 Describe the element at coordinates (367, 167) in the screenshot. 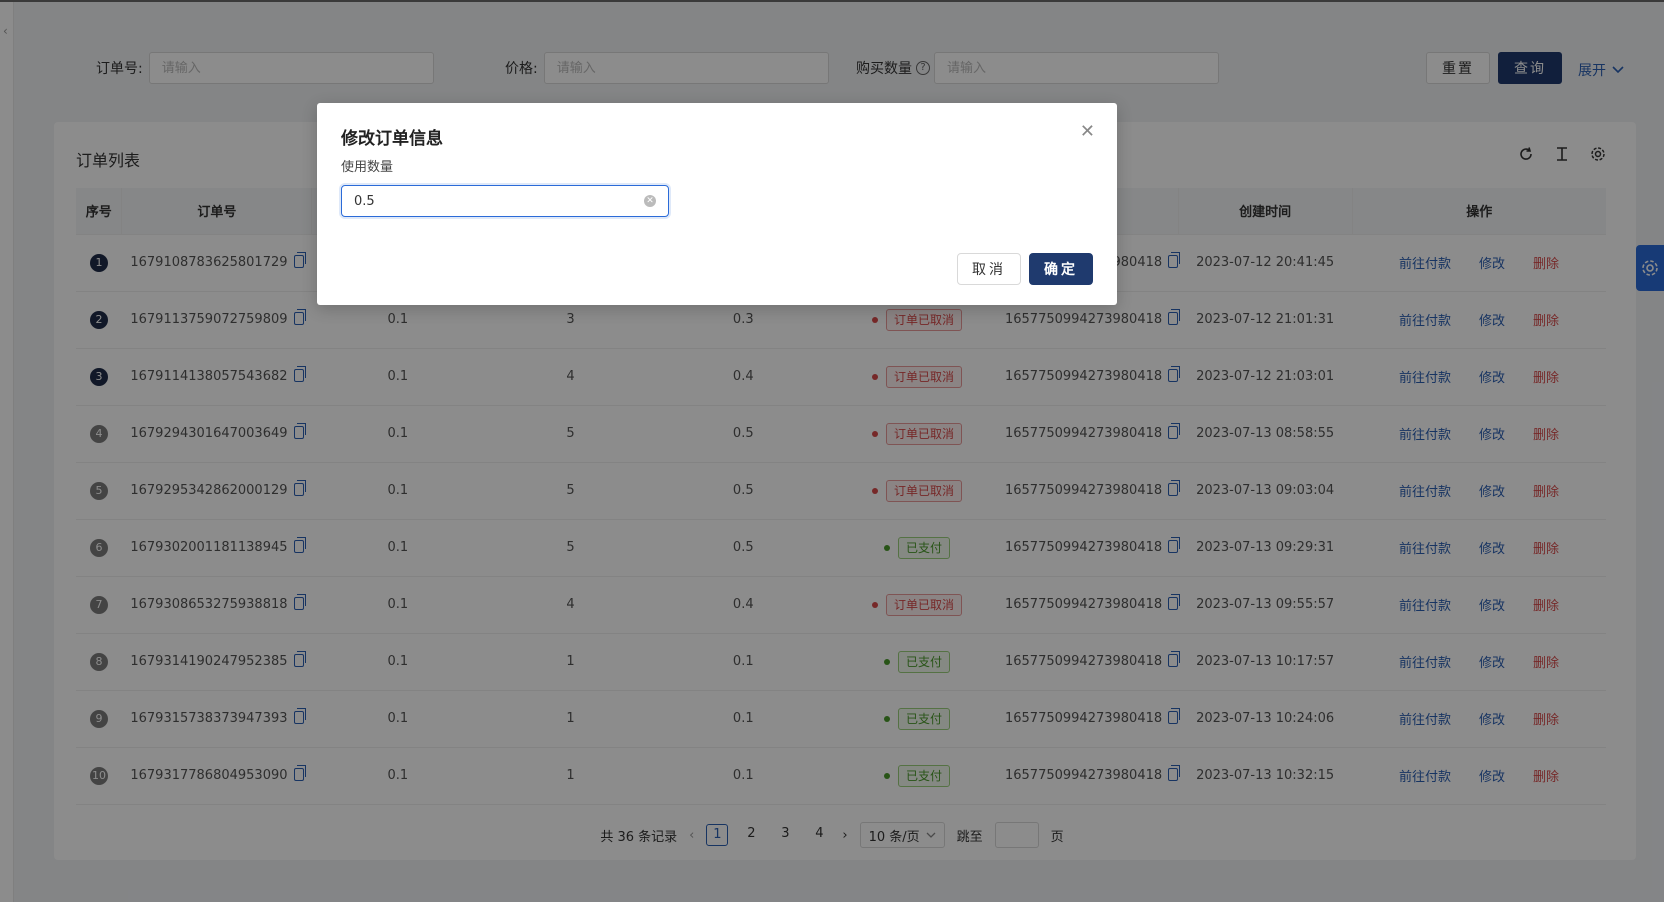

I see `field-label: 使用数量` at that location.